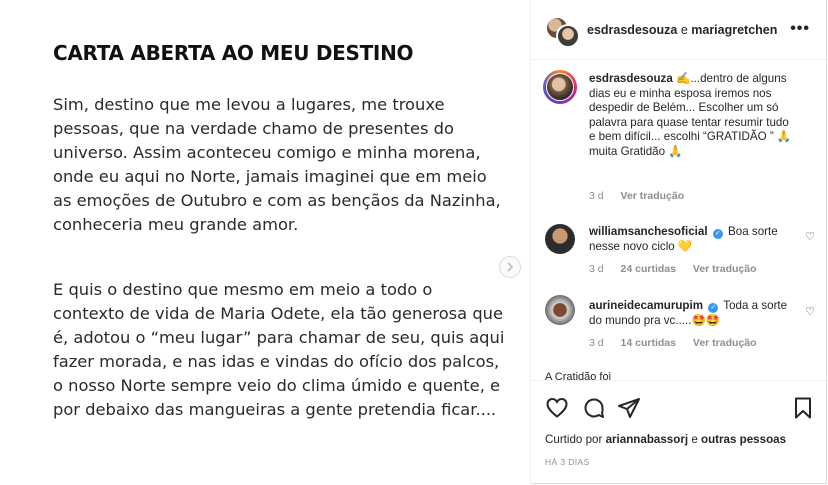 This screenshot has height=485, width=828. I want to click on comment-username: williamsanchesoficial, so click(648, 231).